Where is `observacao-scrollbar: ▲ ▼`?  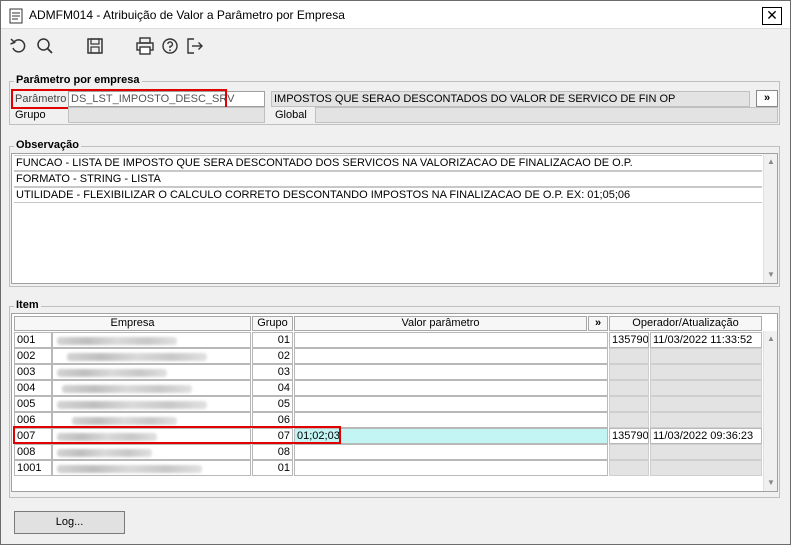
observacao-scrollbar: ▲ ▼ is located at coordinates (770, 218).